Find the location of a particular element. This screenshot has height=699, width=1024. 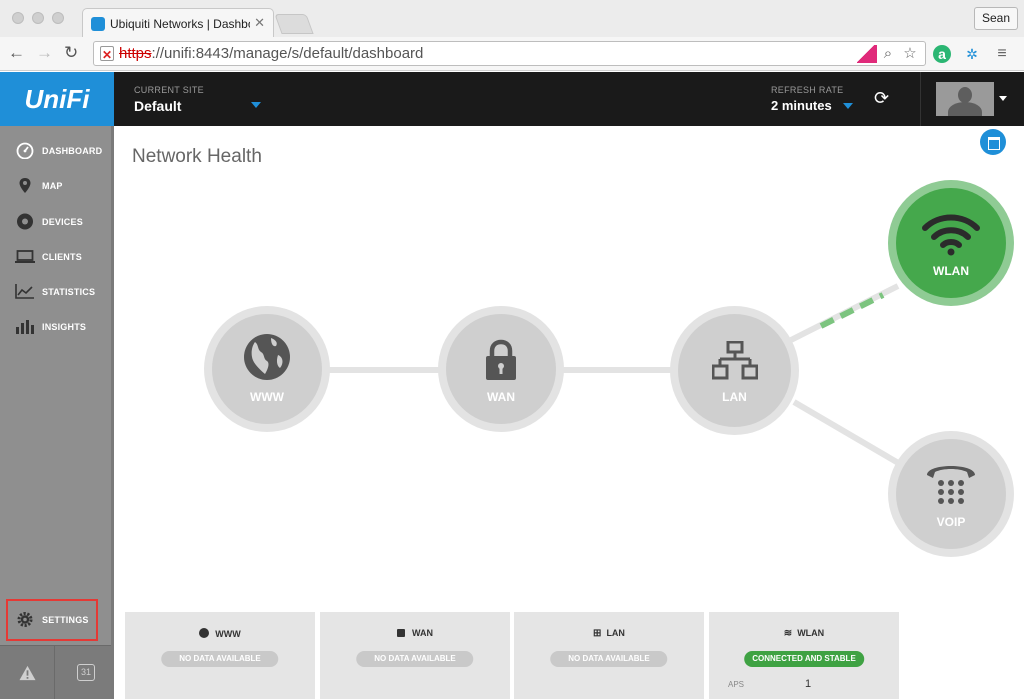

grammarly-extension-icon: a is located at coordinates (942, 54).